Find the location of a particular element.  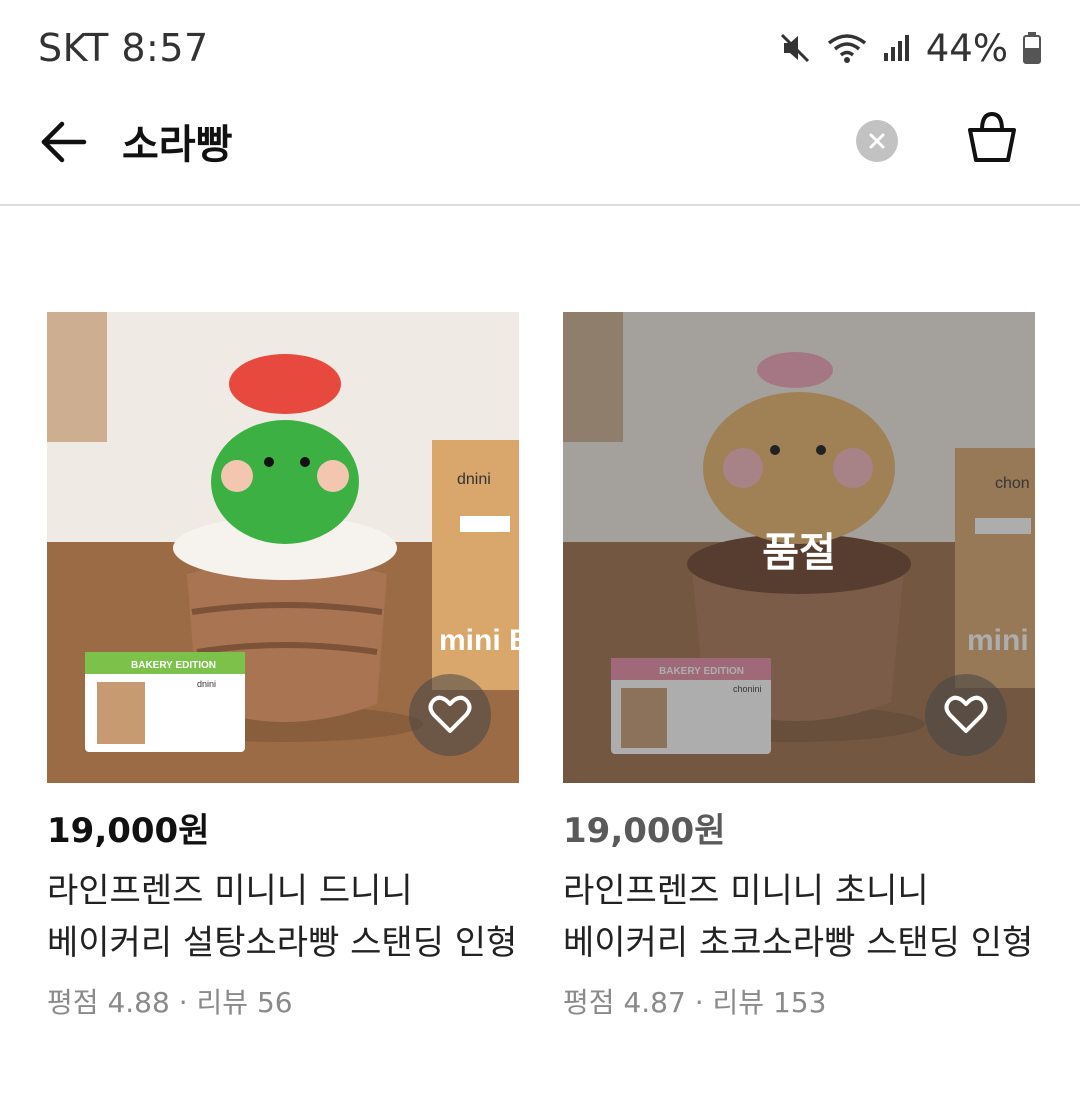

info-card-edition: BAKERY EDITION is located at coordinates (173, 665).